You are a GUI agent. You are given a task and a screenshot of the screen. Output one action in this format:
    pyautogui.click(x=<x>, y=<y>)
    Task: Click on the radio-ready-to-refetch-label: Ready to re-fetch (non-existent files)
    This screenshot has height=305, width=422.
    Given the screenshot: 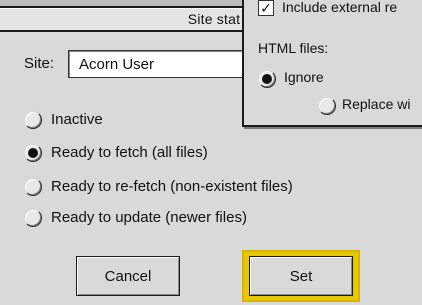 What is the action you would take?
    pyautogui.click(x=172, y=186)
    